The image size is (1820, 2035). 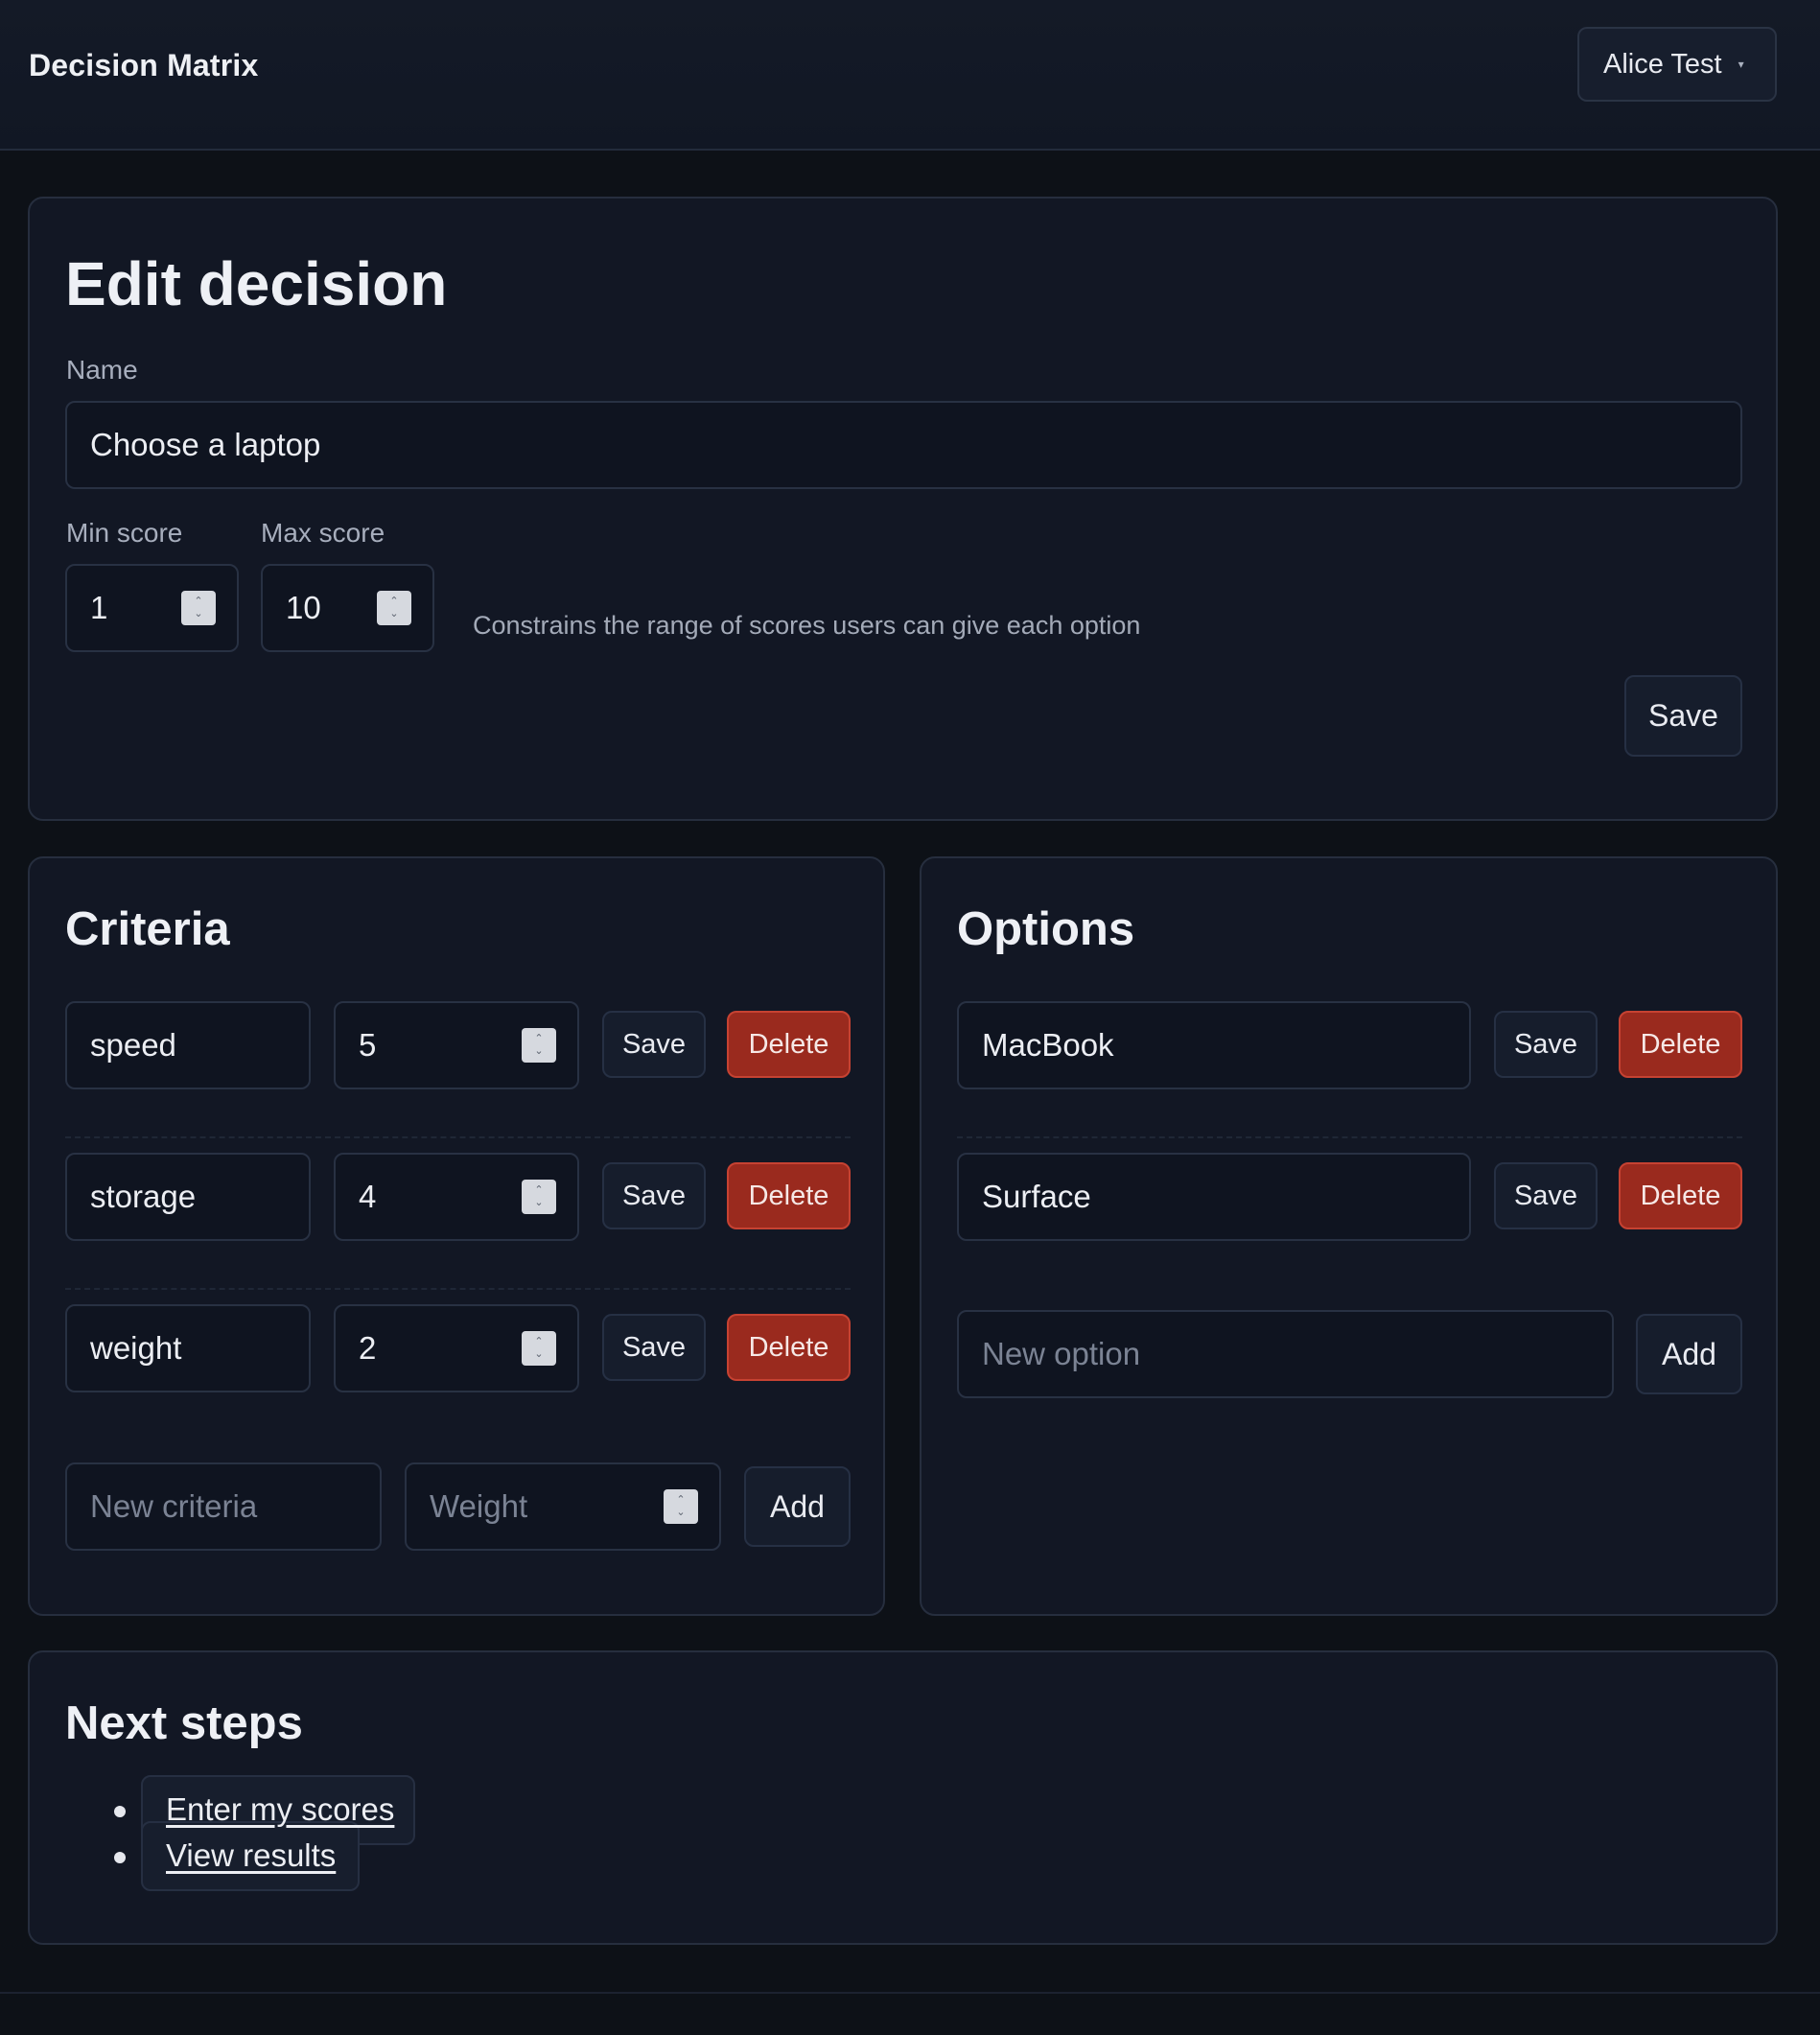 I want to click on criteria-heading: Criteria, so click(x=147, y=929).